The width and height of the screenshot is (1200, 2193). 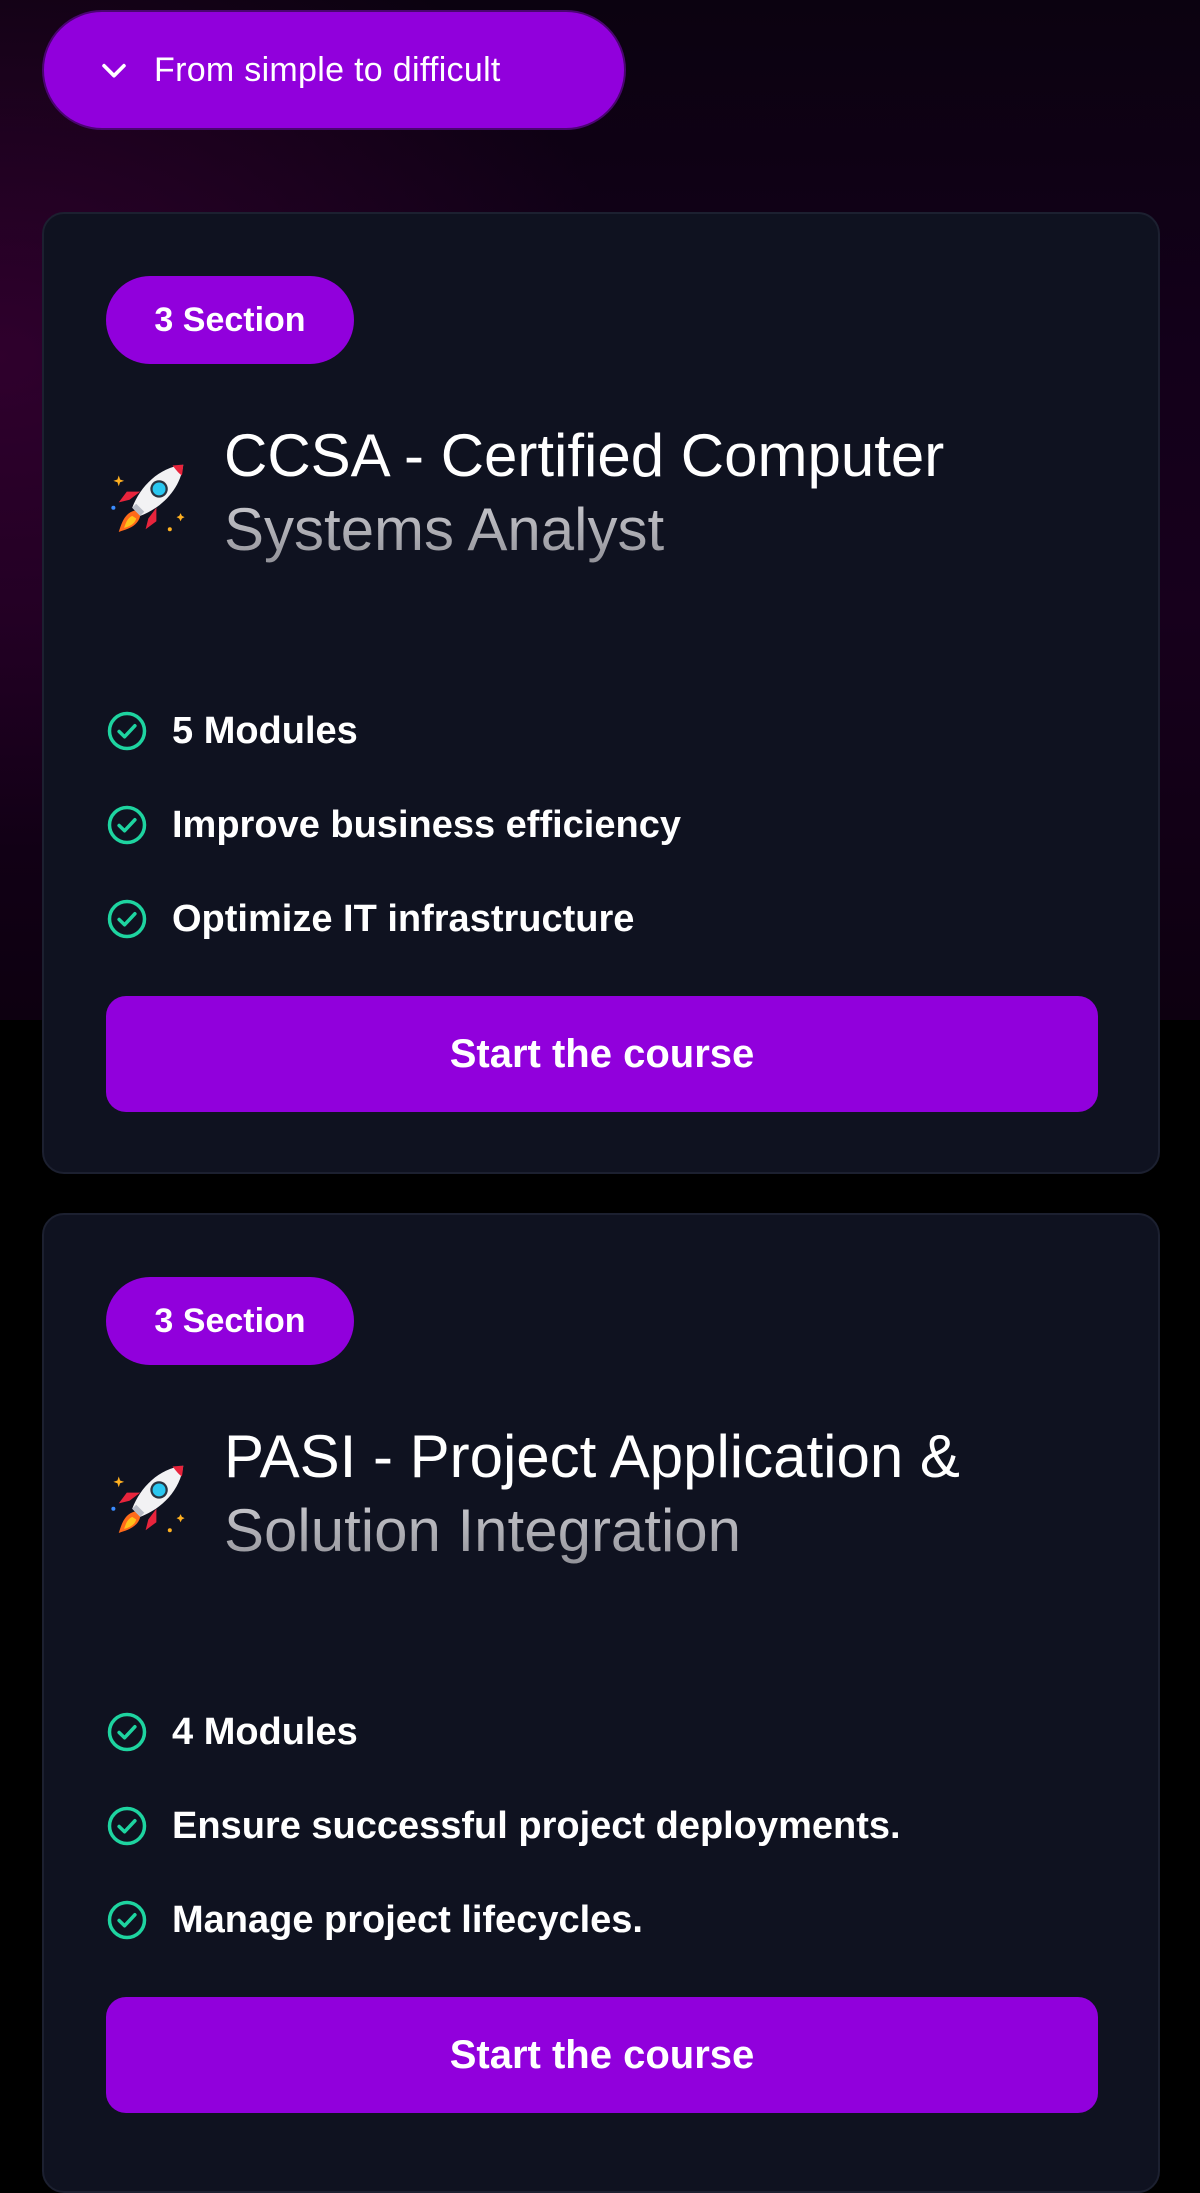 What do you see at coordinates (403, 918) in the screenshot?
I see `feature-text: Optimize IT infrastructure` at bounding box center [403, 918].